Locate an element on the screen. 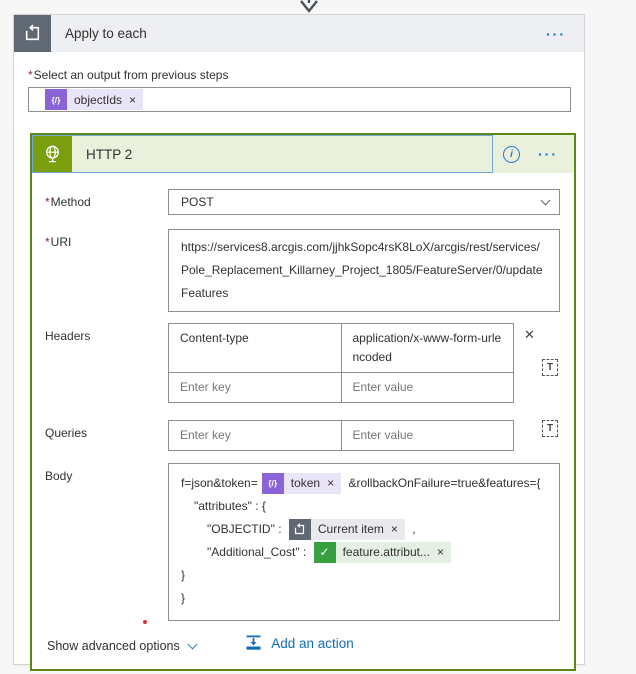 The height and width of the screenshot is (674, 636). body-line-5: } is located at coordinates (183, 575).